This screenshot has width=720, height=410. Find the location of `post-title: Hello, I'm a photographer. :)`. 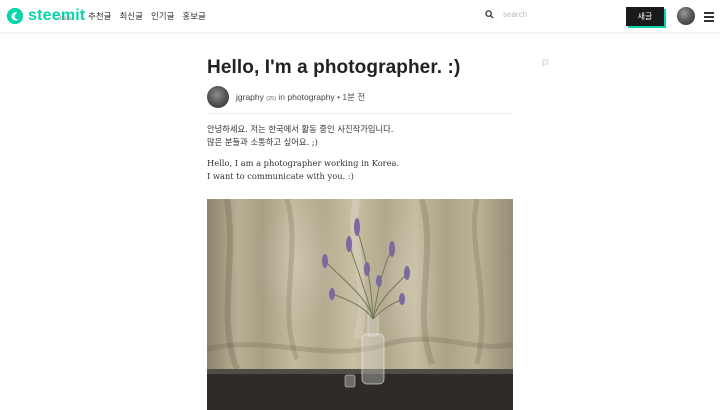

post-title: Hello, I'm a photographer. :) is located at coordinates (334, 67).